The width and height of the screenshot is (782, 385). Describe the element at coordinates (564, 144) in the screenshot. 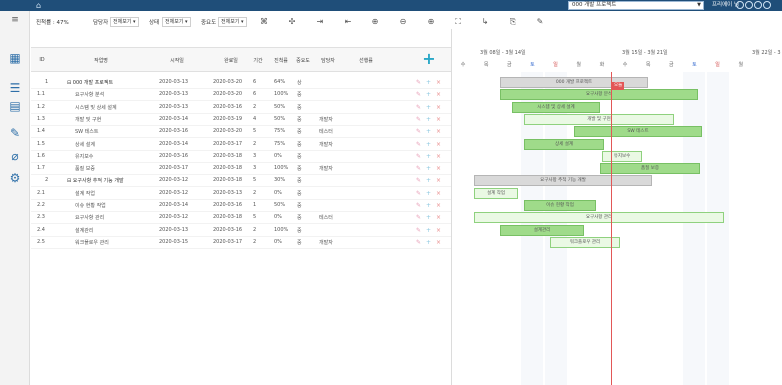

I see `gantt-bar: 상세 설계` at that location.